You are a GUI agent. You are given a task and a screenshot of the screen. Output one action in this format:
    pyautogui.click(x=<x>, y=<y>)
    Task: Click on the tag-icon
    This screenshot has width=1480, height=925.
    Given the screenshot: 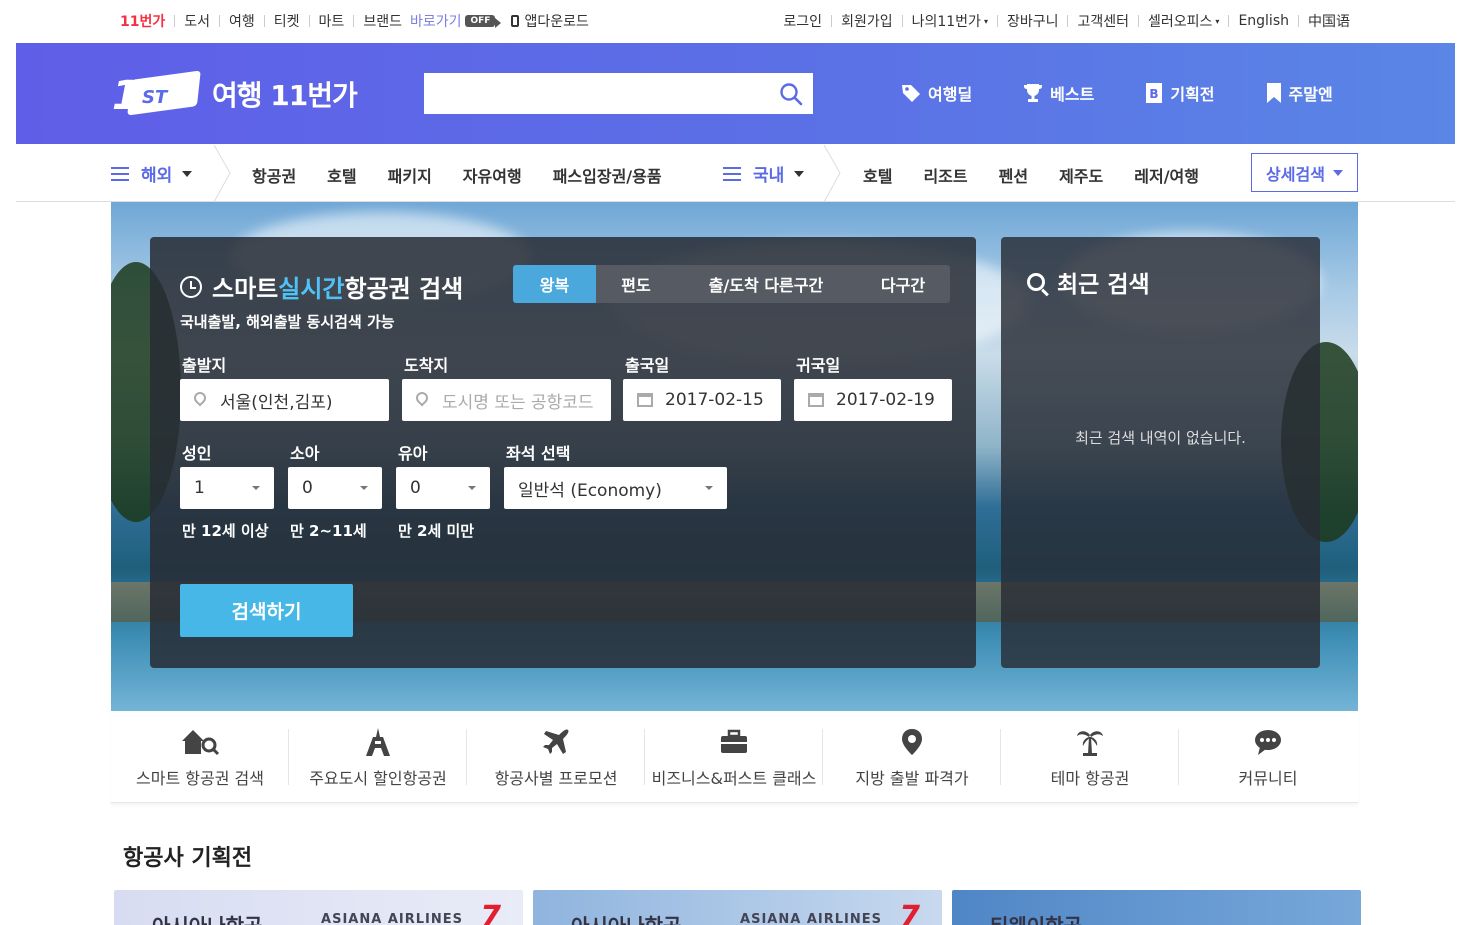 What is the action you would take?
    pyautogui.click(x=911, y=93)
    